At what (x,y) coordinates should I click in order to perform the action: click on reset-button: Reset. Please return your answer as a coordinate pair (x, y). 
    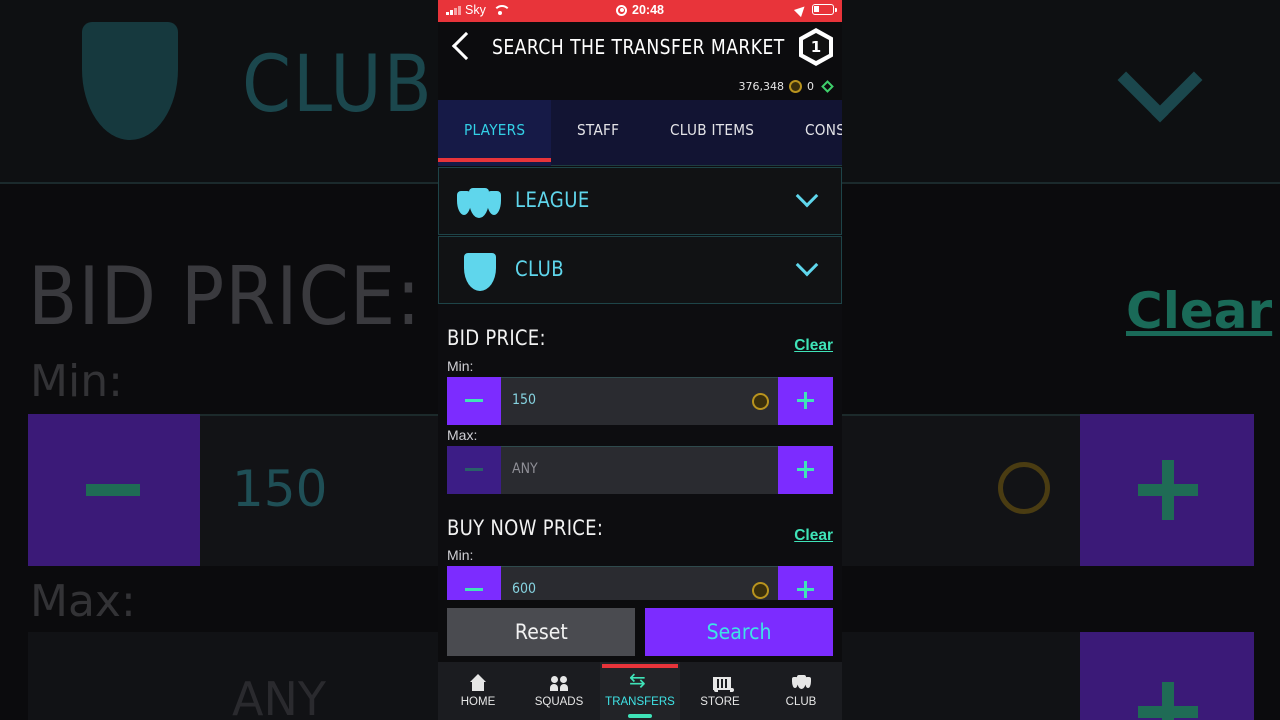
    Looking at the image, I should click on (541, 632).